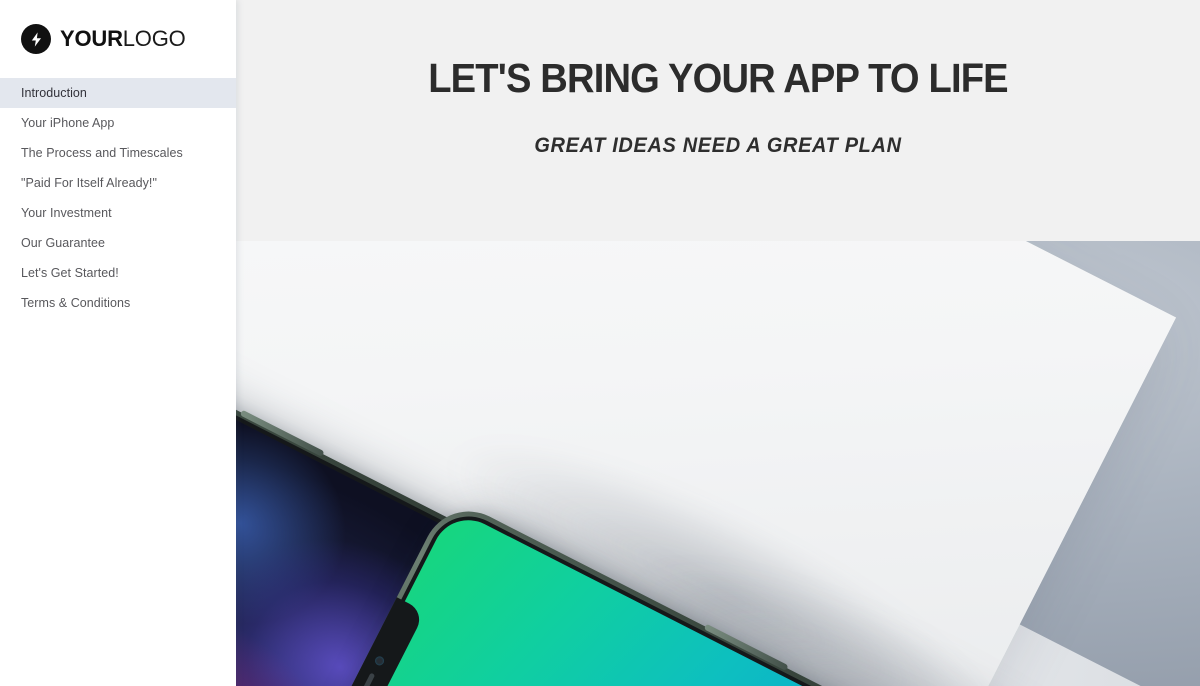 The height and width of the screenshot is (686, 1200). I want to click on sidebar-item-your-investment: Your Investment, so click(118, 213).